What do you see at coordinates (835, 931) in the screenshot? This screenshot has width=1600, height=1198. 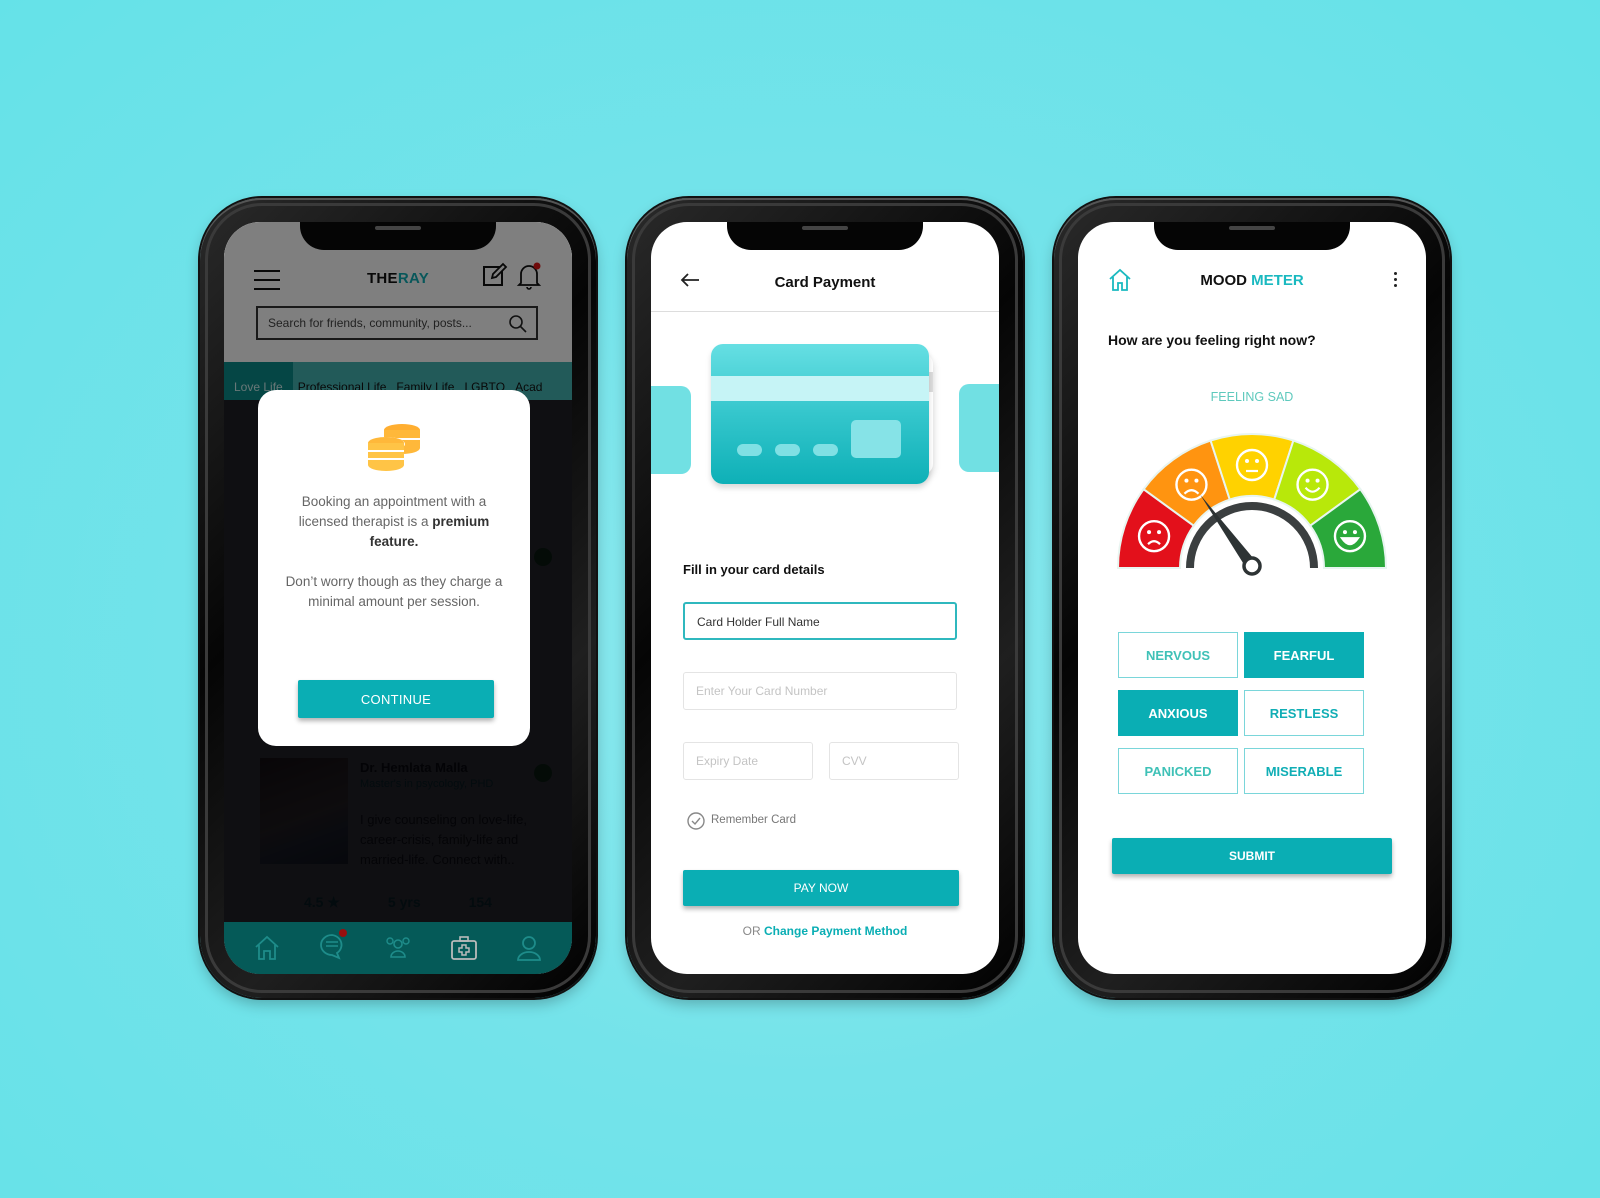 I see `change-payment-method-link: Change Payment Method` at bounding box center [835, 931].